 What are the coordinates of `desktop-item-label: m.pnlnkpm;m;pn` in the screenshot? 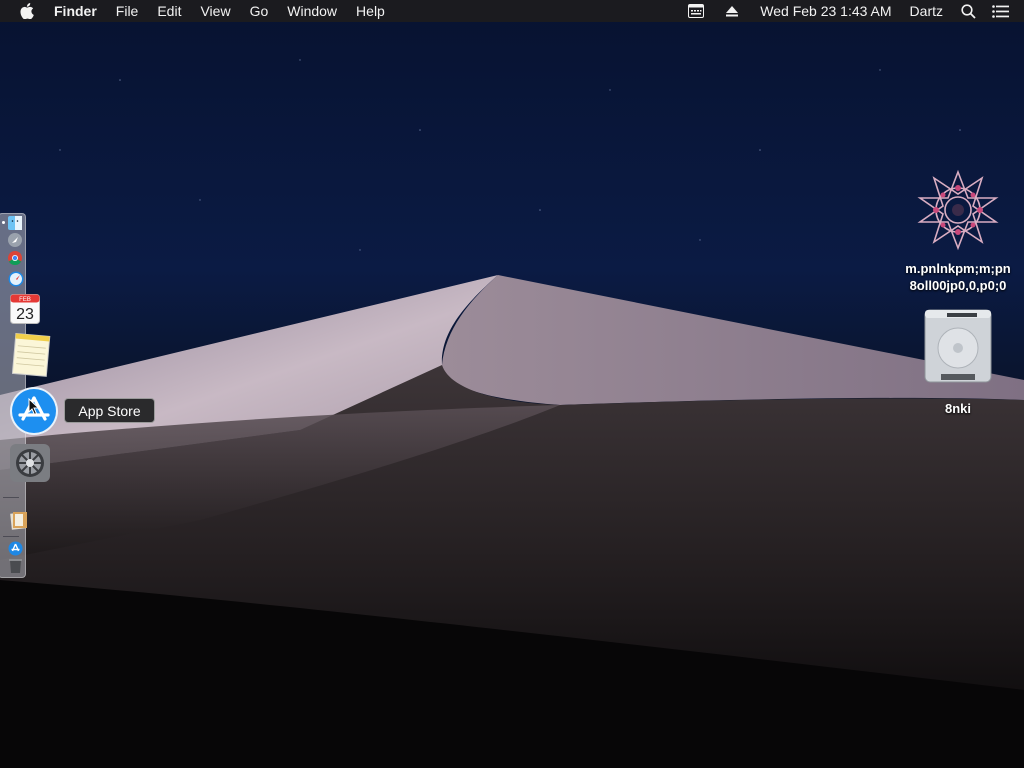 It's located at (958, 268).